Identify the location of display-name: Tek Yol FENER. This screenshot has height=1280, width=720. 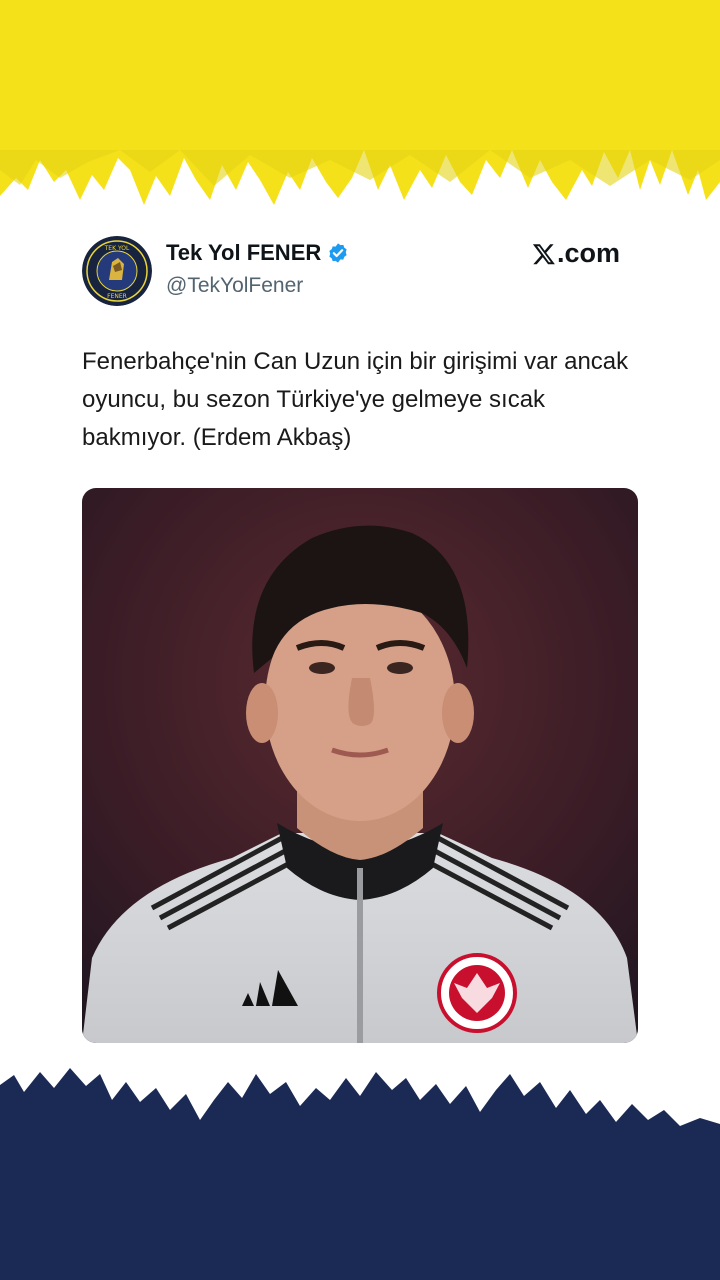
(243, 253).